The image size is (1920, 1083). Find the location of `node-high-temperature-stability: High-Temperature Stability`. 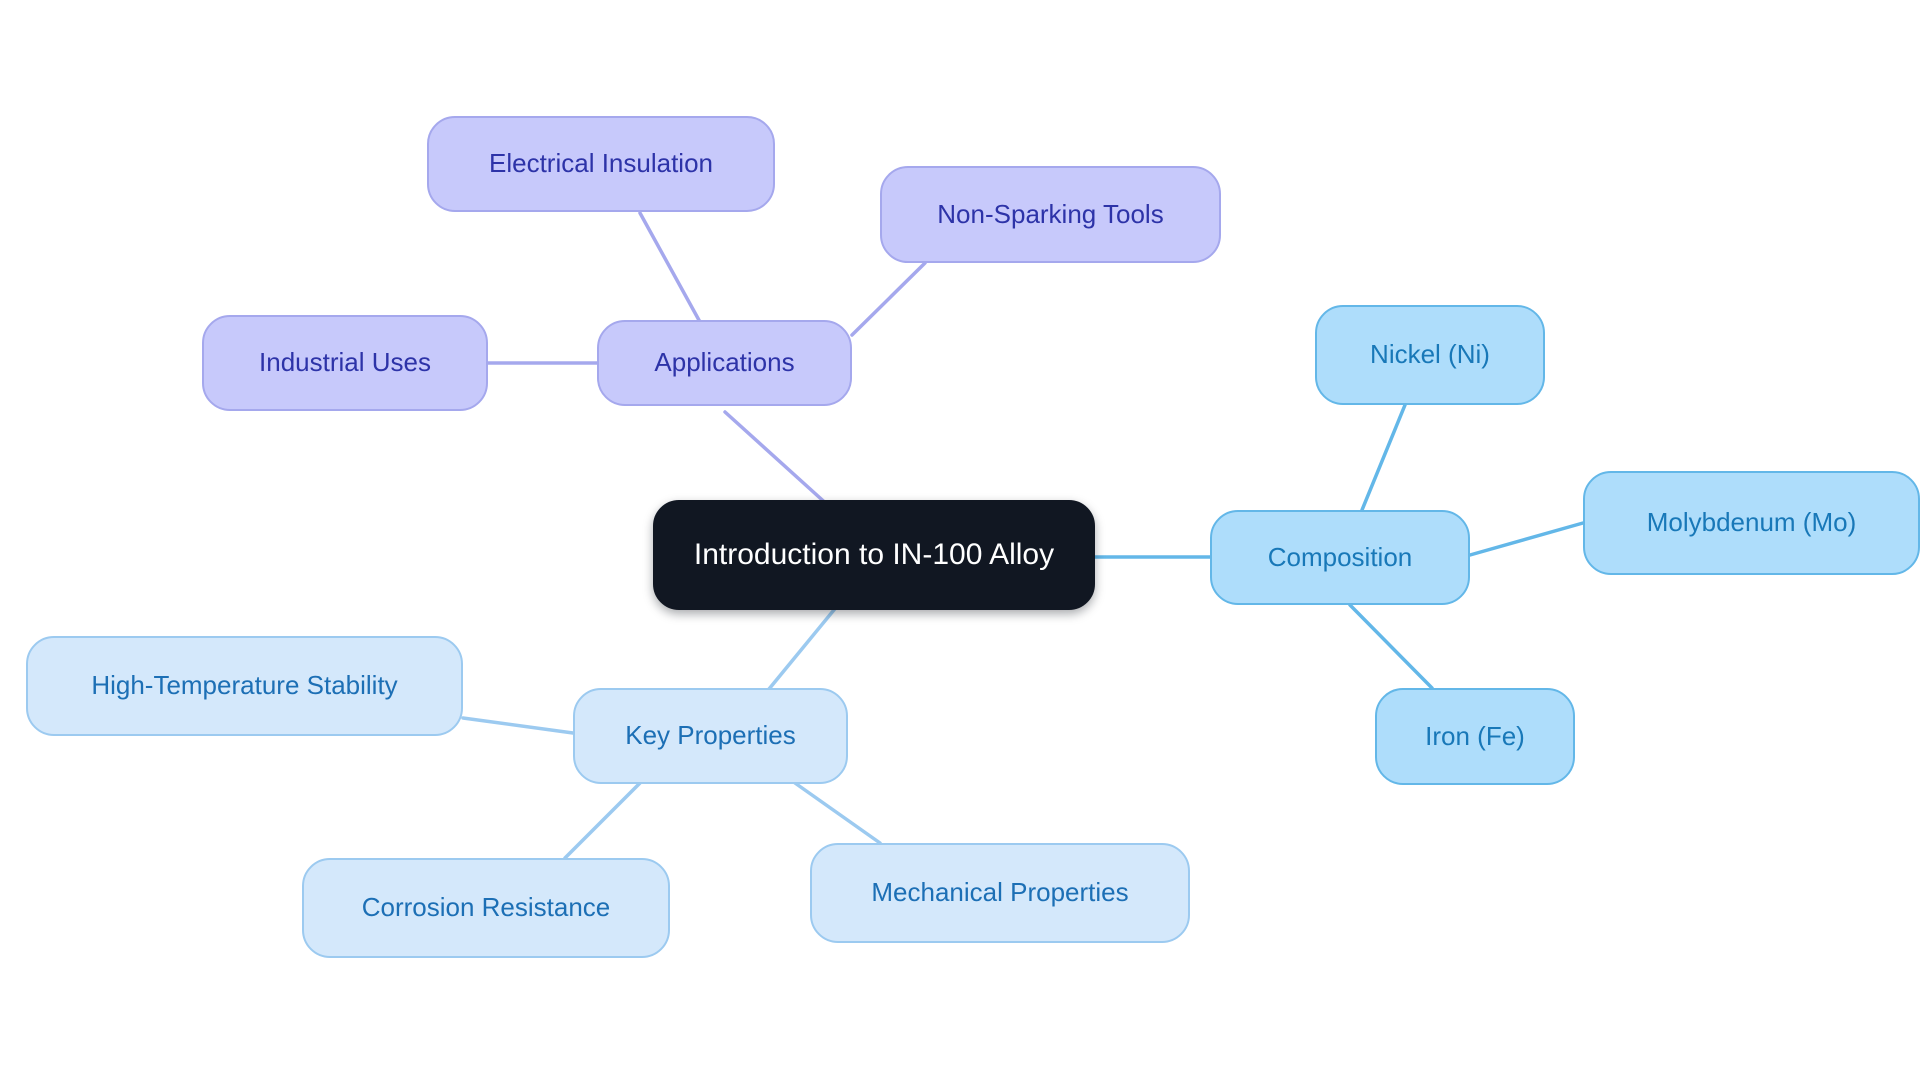

node-high-temperature-stability: High-Temperature Stability is located at coordinates (244, 686).